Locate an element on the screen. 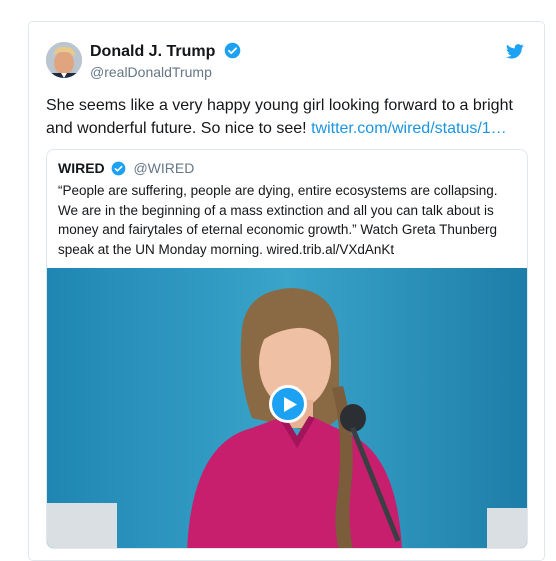 The height and width of the screenshot is (561, 556). avatar-image is located at coordinates (64, 60).